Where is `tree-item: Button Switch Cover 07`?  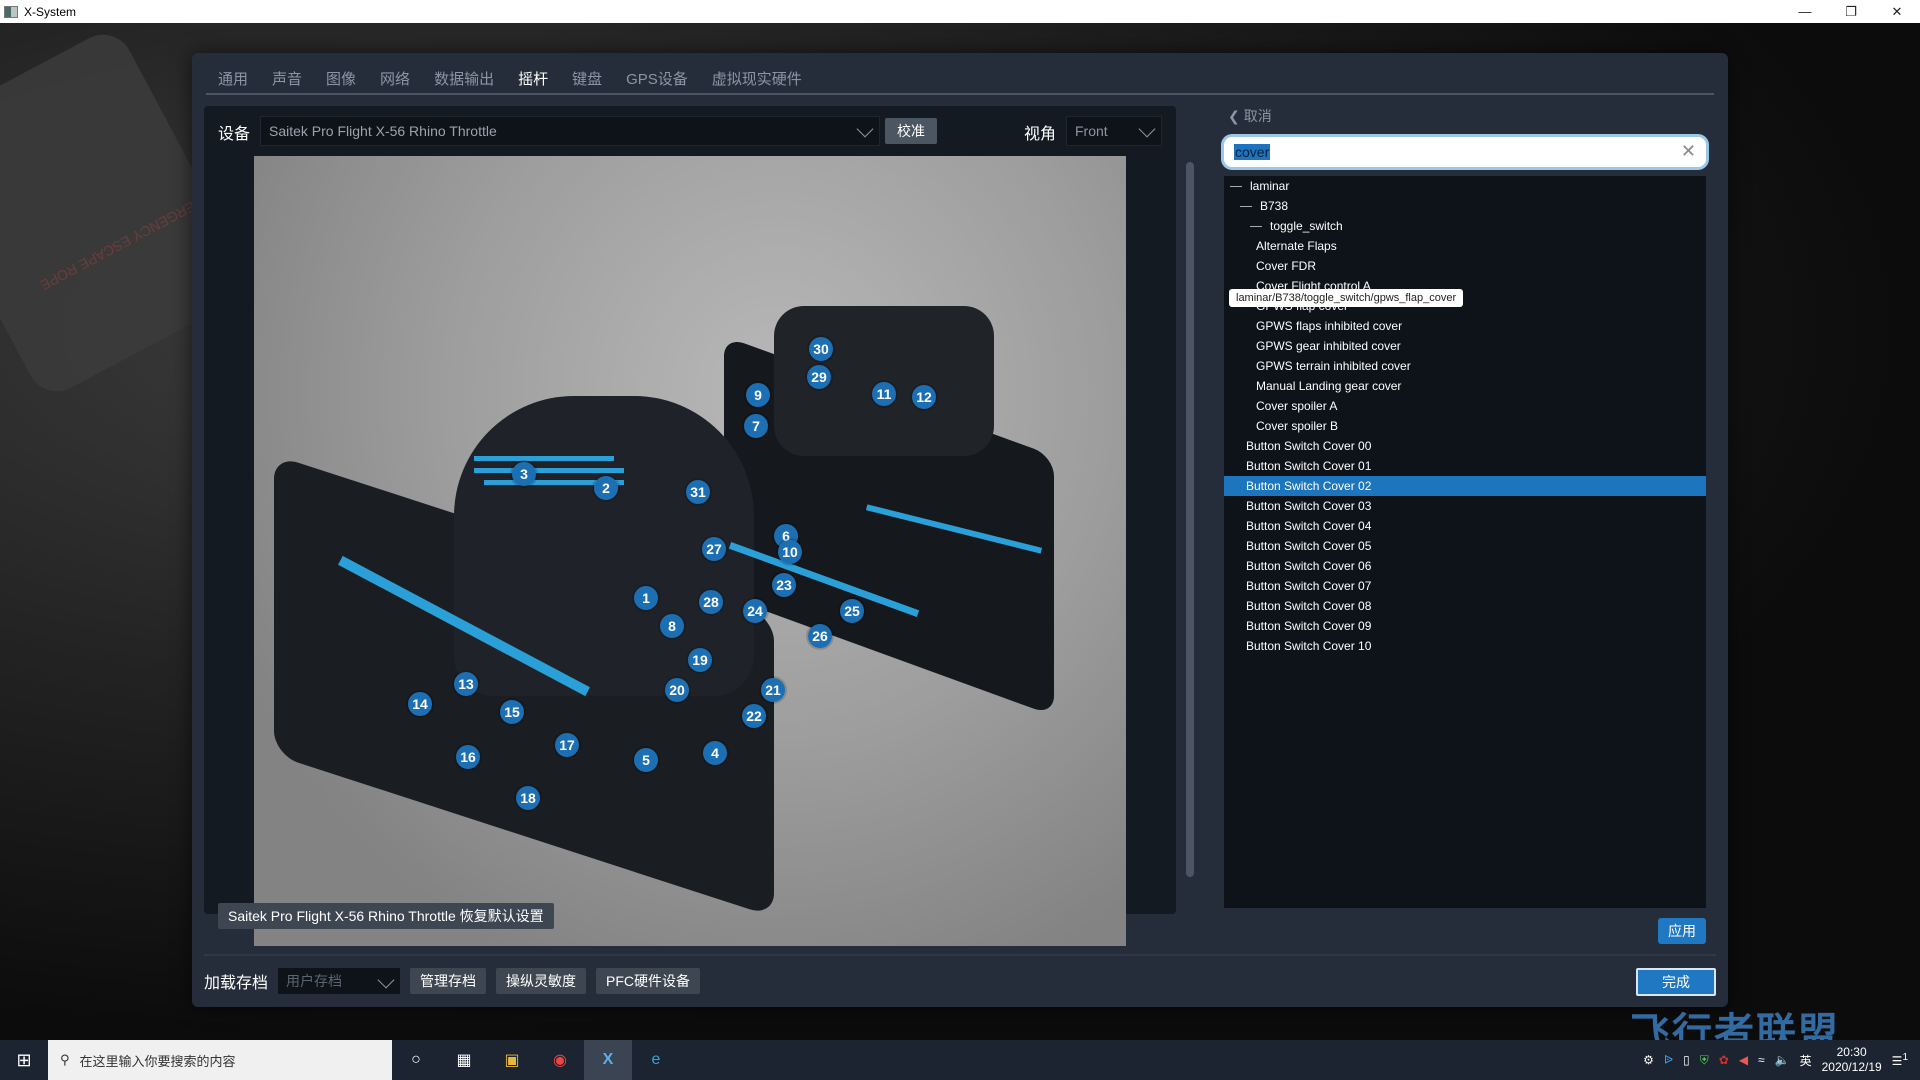 tree-item: Button Switch Cover 07 is located at coordinates (1465, 586).